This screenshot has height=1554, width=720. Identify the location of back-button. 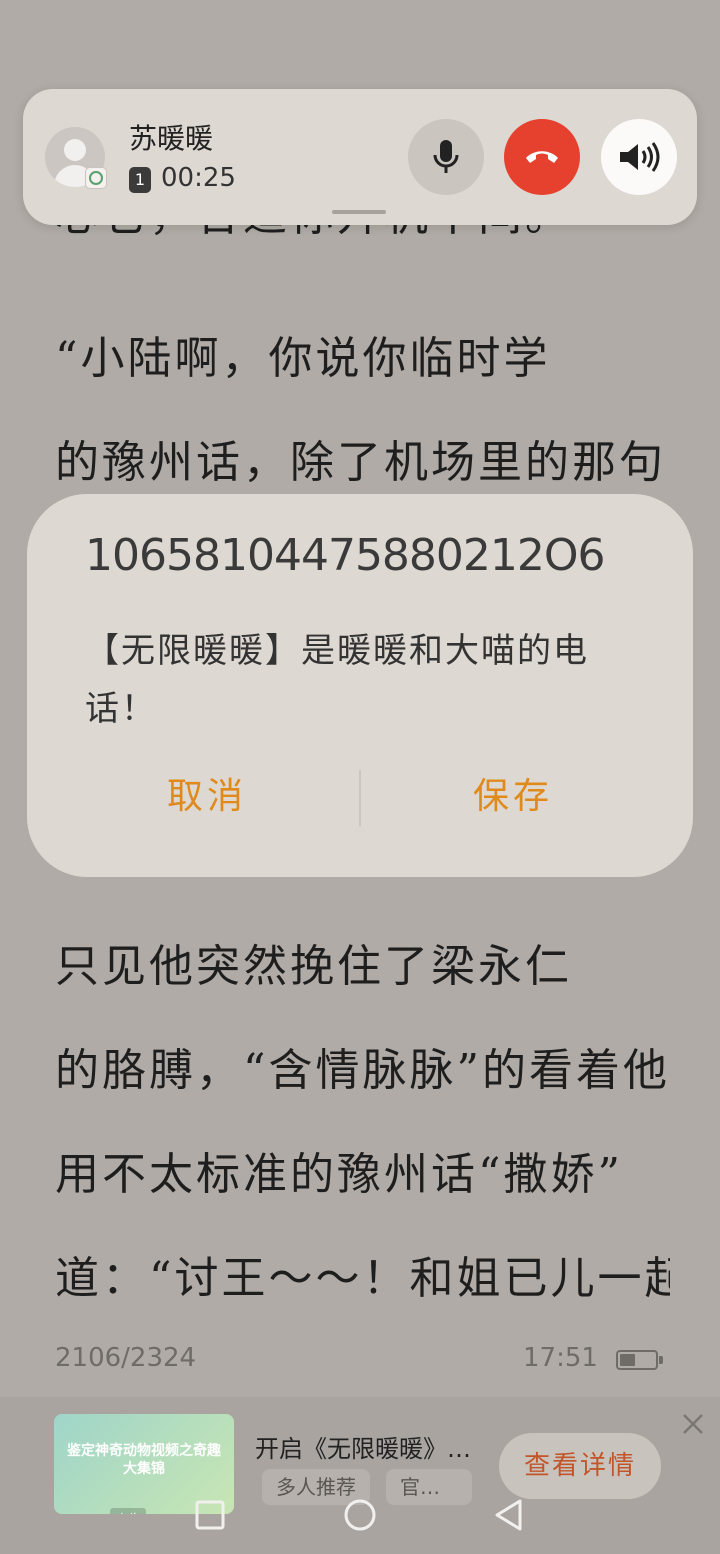
(508, 1515).